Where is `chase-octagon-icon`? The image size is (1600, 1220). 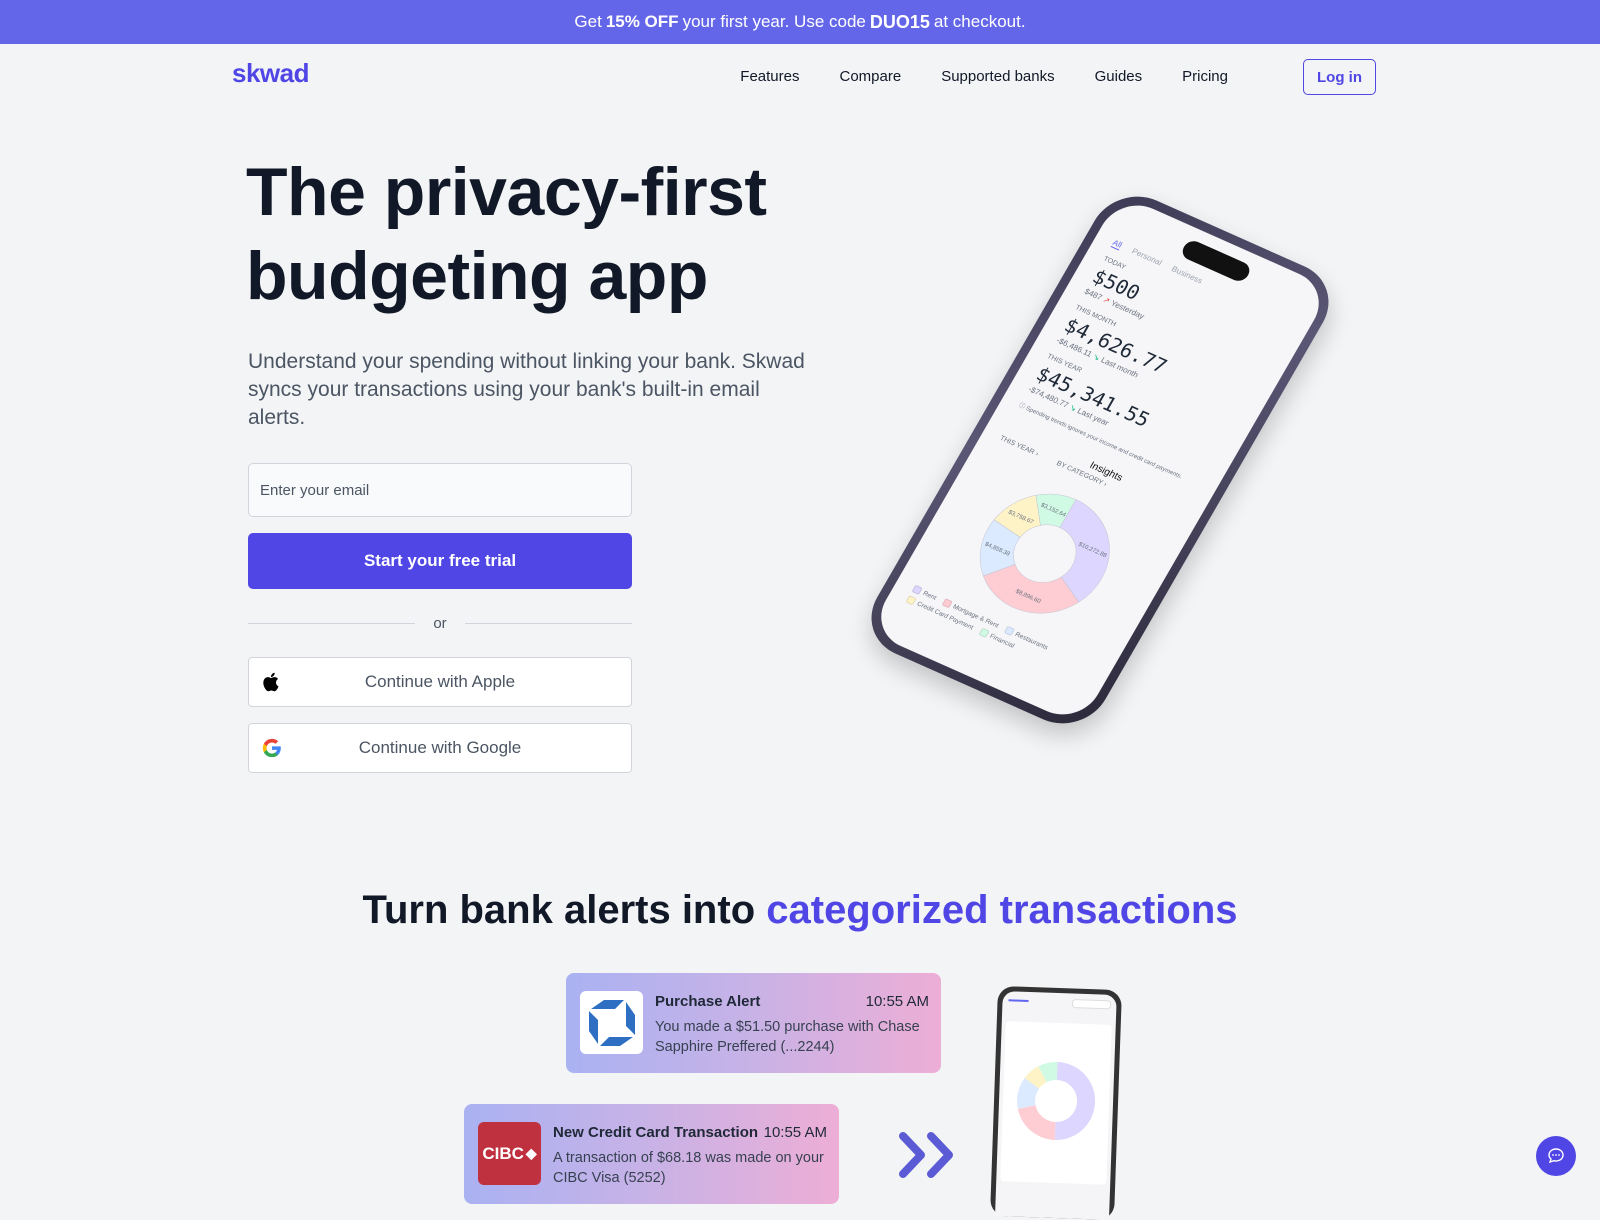
chase-octagon-icon is located at coordinates (611, 1022).